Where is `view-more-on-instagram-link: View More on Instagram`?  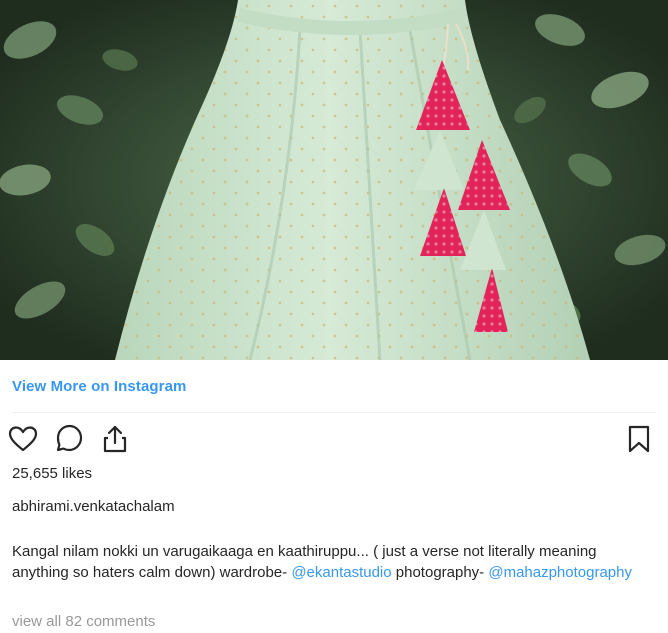
view-more-on-instagram-link: View More on Instagram is located at coordinates (99, 386).